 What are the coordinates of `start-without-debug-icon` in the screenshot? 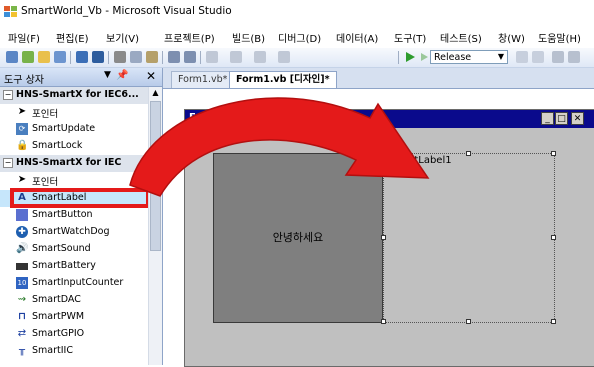 It's located at (424, 57).